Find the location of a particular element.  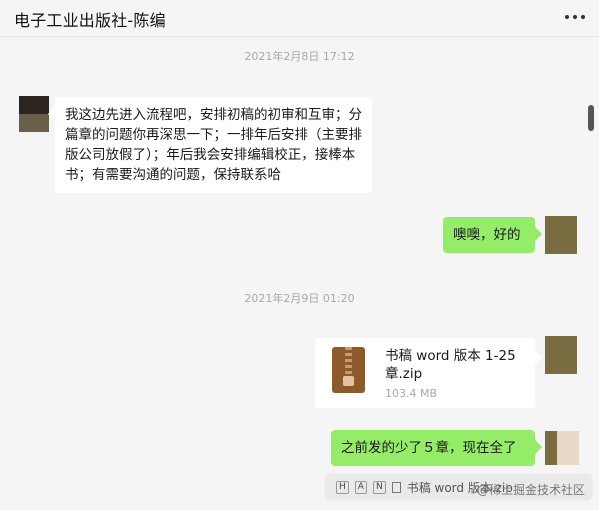

key-hint: N is located at coordinates (379, 487).